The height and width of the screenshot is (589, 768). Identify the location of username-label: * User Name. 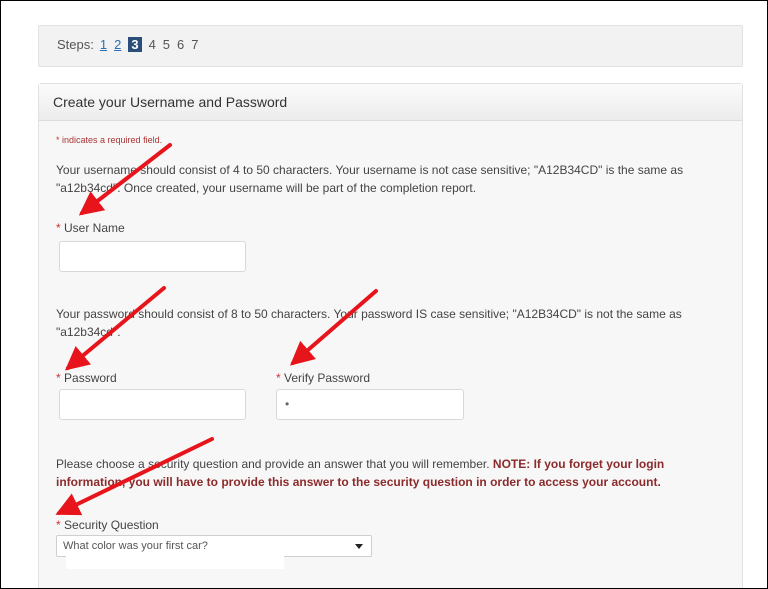
(90, 228).